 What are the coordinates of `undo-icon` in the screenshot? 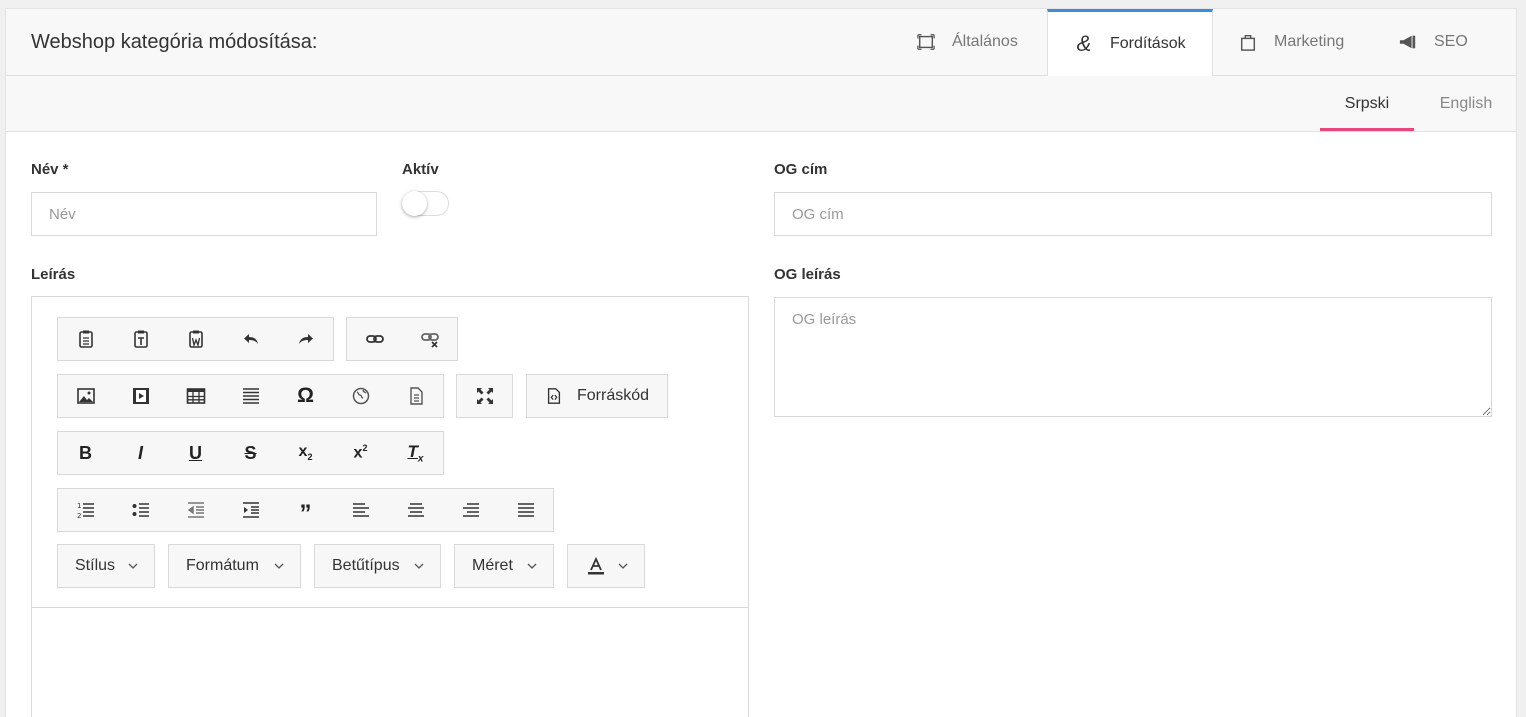 It's located at (250, 339).